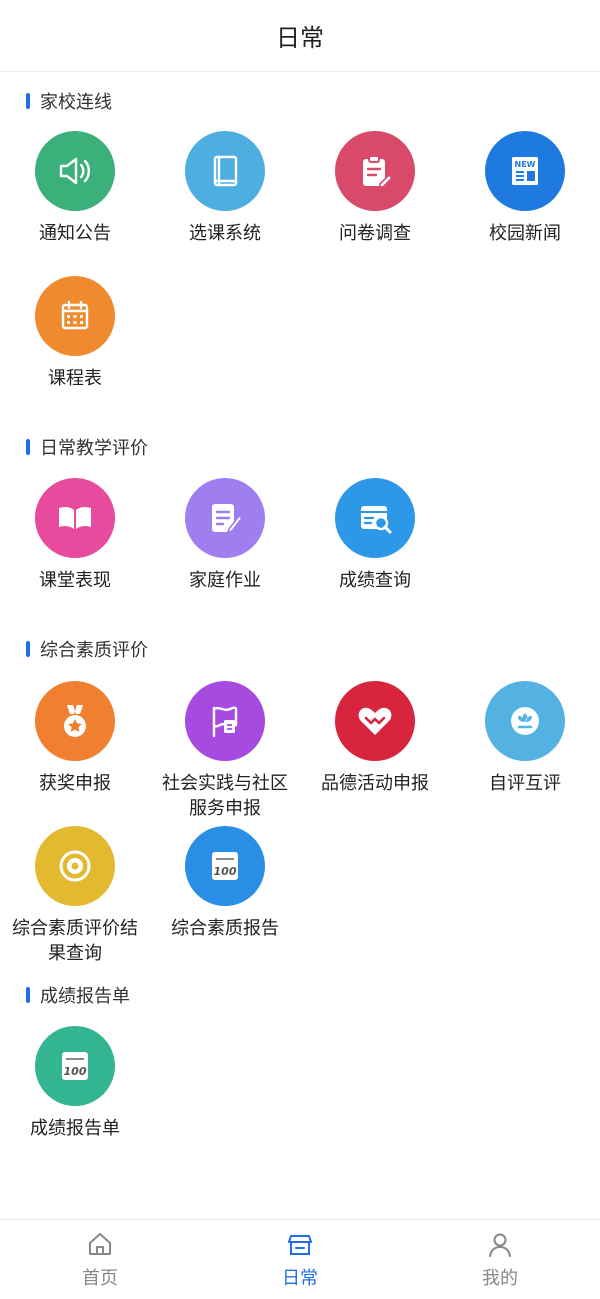 The width and height of the screenshot is (600, 1299). Describe the element at coordinates (375, 171) in the screenshot. I see `clipboard-edit-icon` at that location.